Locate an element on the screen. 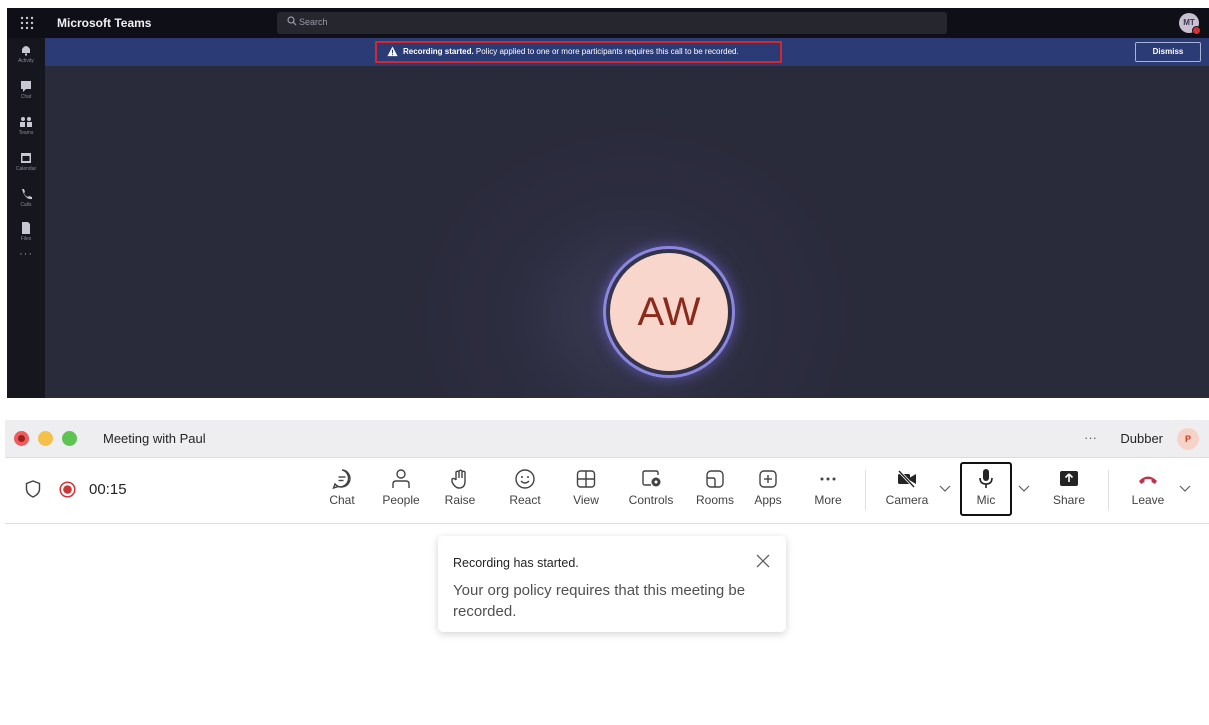 Image resolution: width=1209 pixels, height=725 pixels. maximize-window-button is located at coordinates (69, 438).